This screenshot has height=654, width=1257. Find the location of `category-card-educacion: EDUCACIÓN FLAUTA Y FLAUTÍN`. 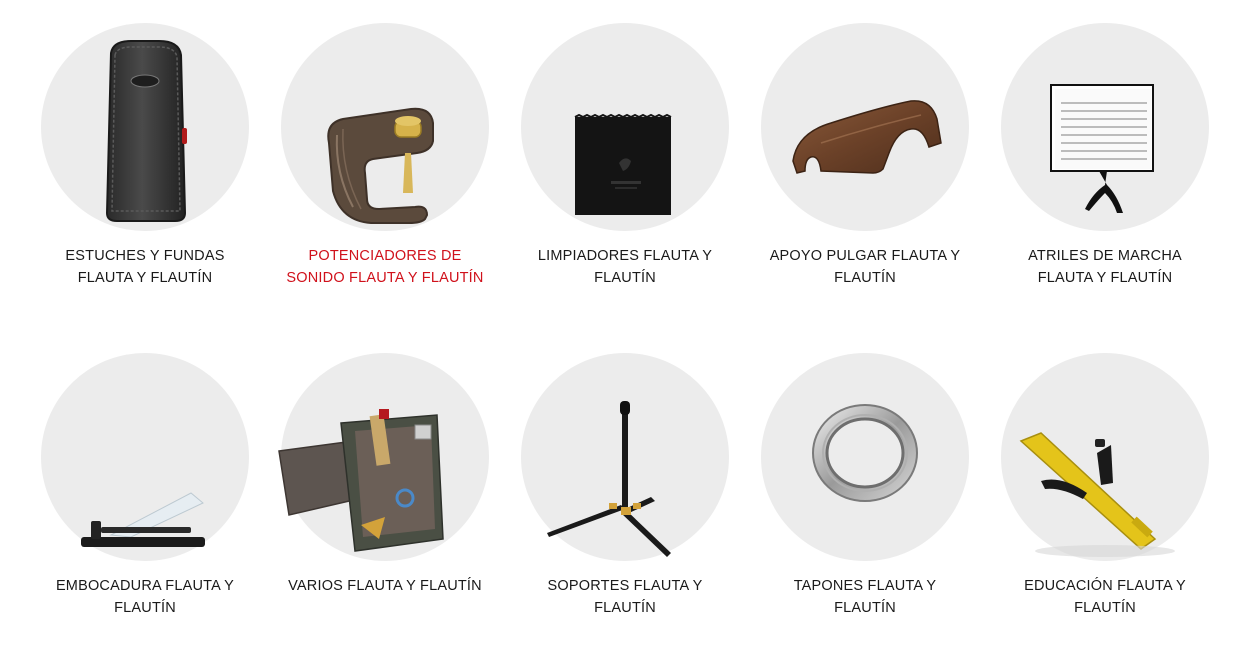

category-card-educacion: EDUCACIÓN FLAUTA Y FLAUTÍN is located at coordinates (1105, 492).